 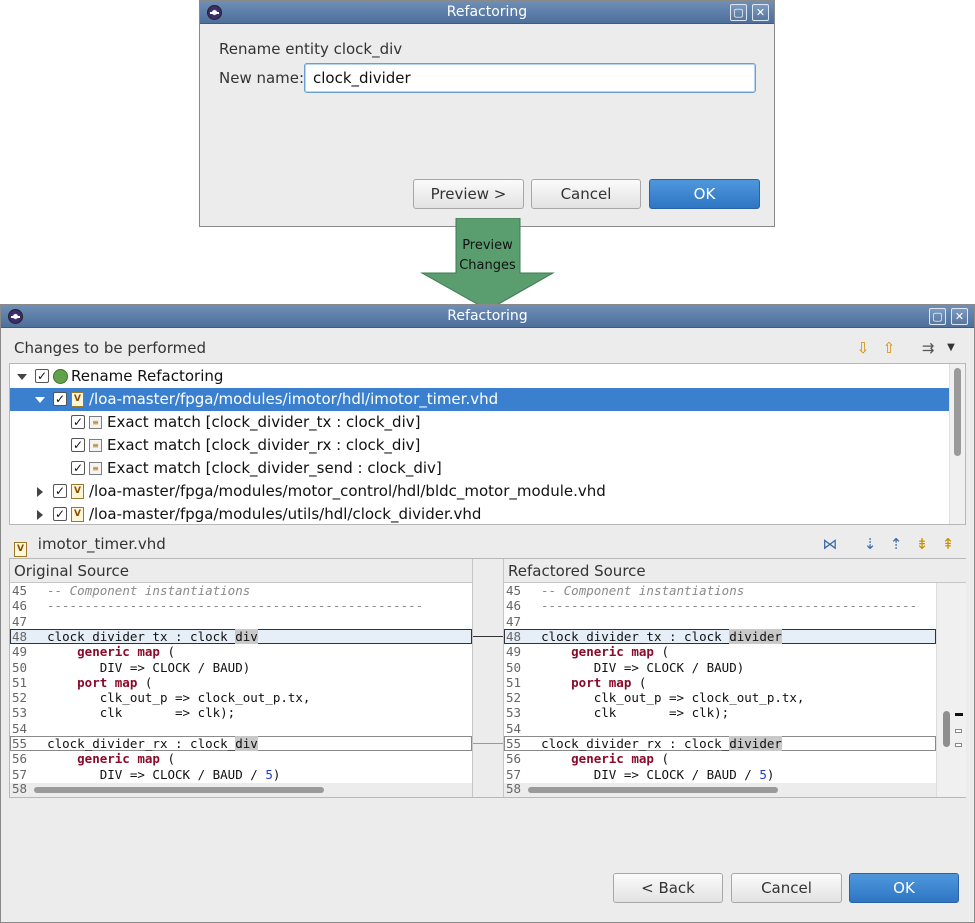 What do you see at coordinates (487, 348) in the screenshot?
I see `changes-header: Changes to be performed ⇩ ⇧ ⇉ ▼` at bounding box center [487, 348].